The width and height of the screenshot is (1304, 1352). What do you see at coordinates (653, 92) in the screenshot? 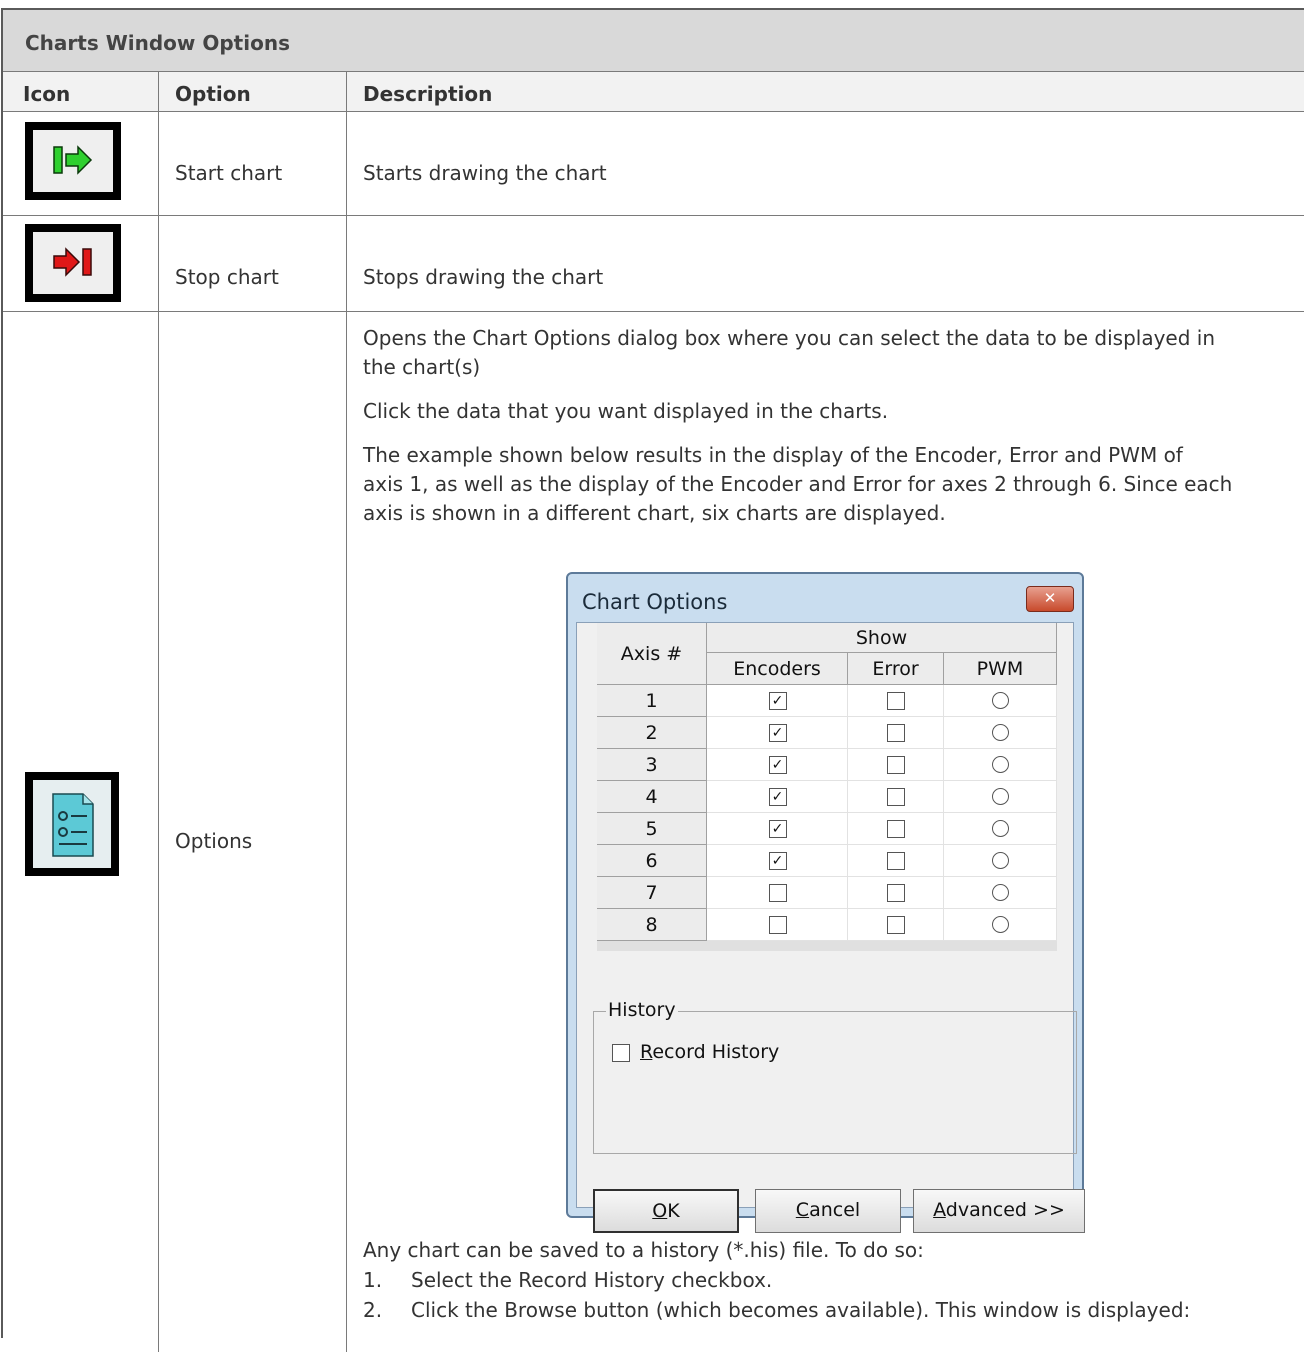
I see `table-header-row: Icon Option Description` at bounding box center [653, 92].